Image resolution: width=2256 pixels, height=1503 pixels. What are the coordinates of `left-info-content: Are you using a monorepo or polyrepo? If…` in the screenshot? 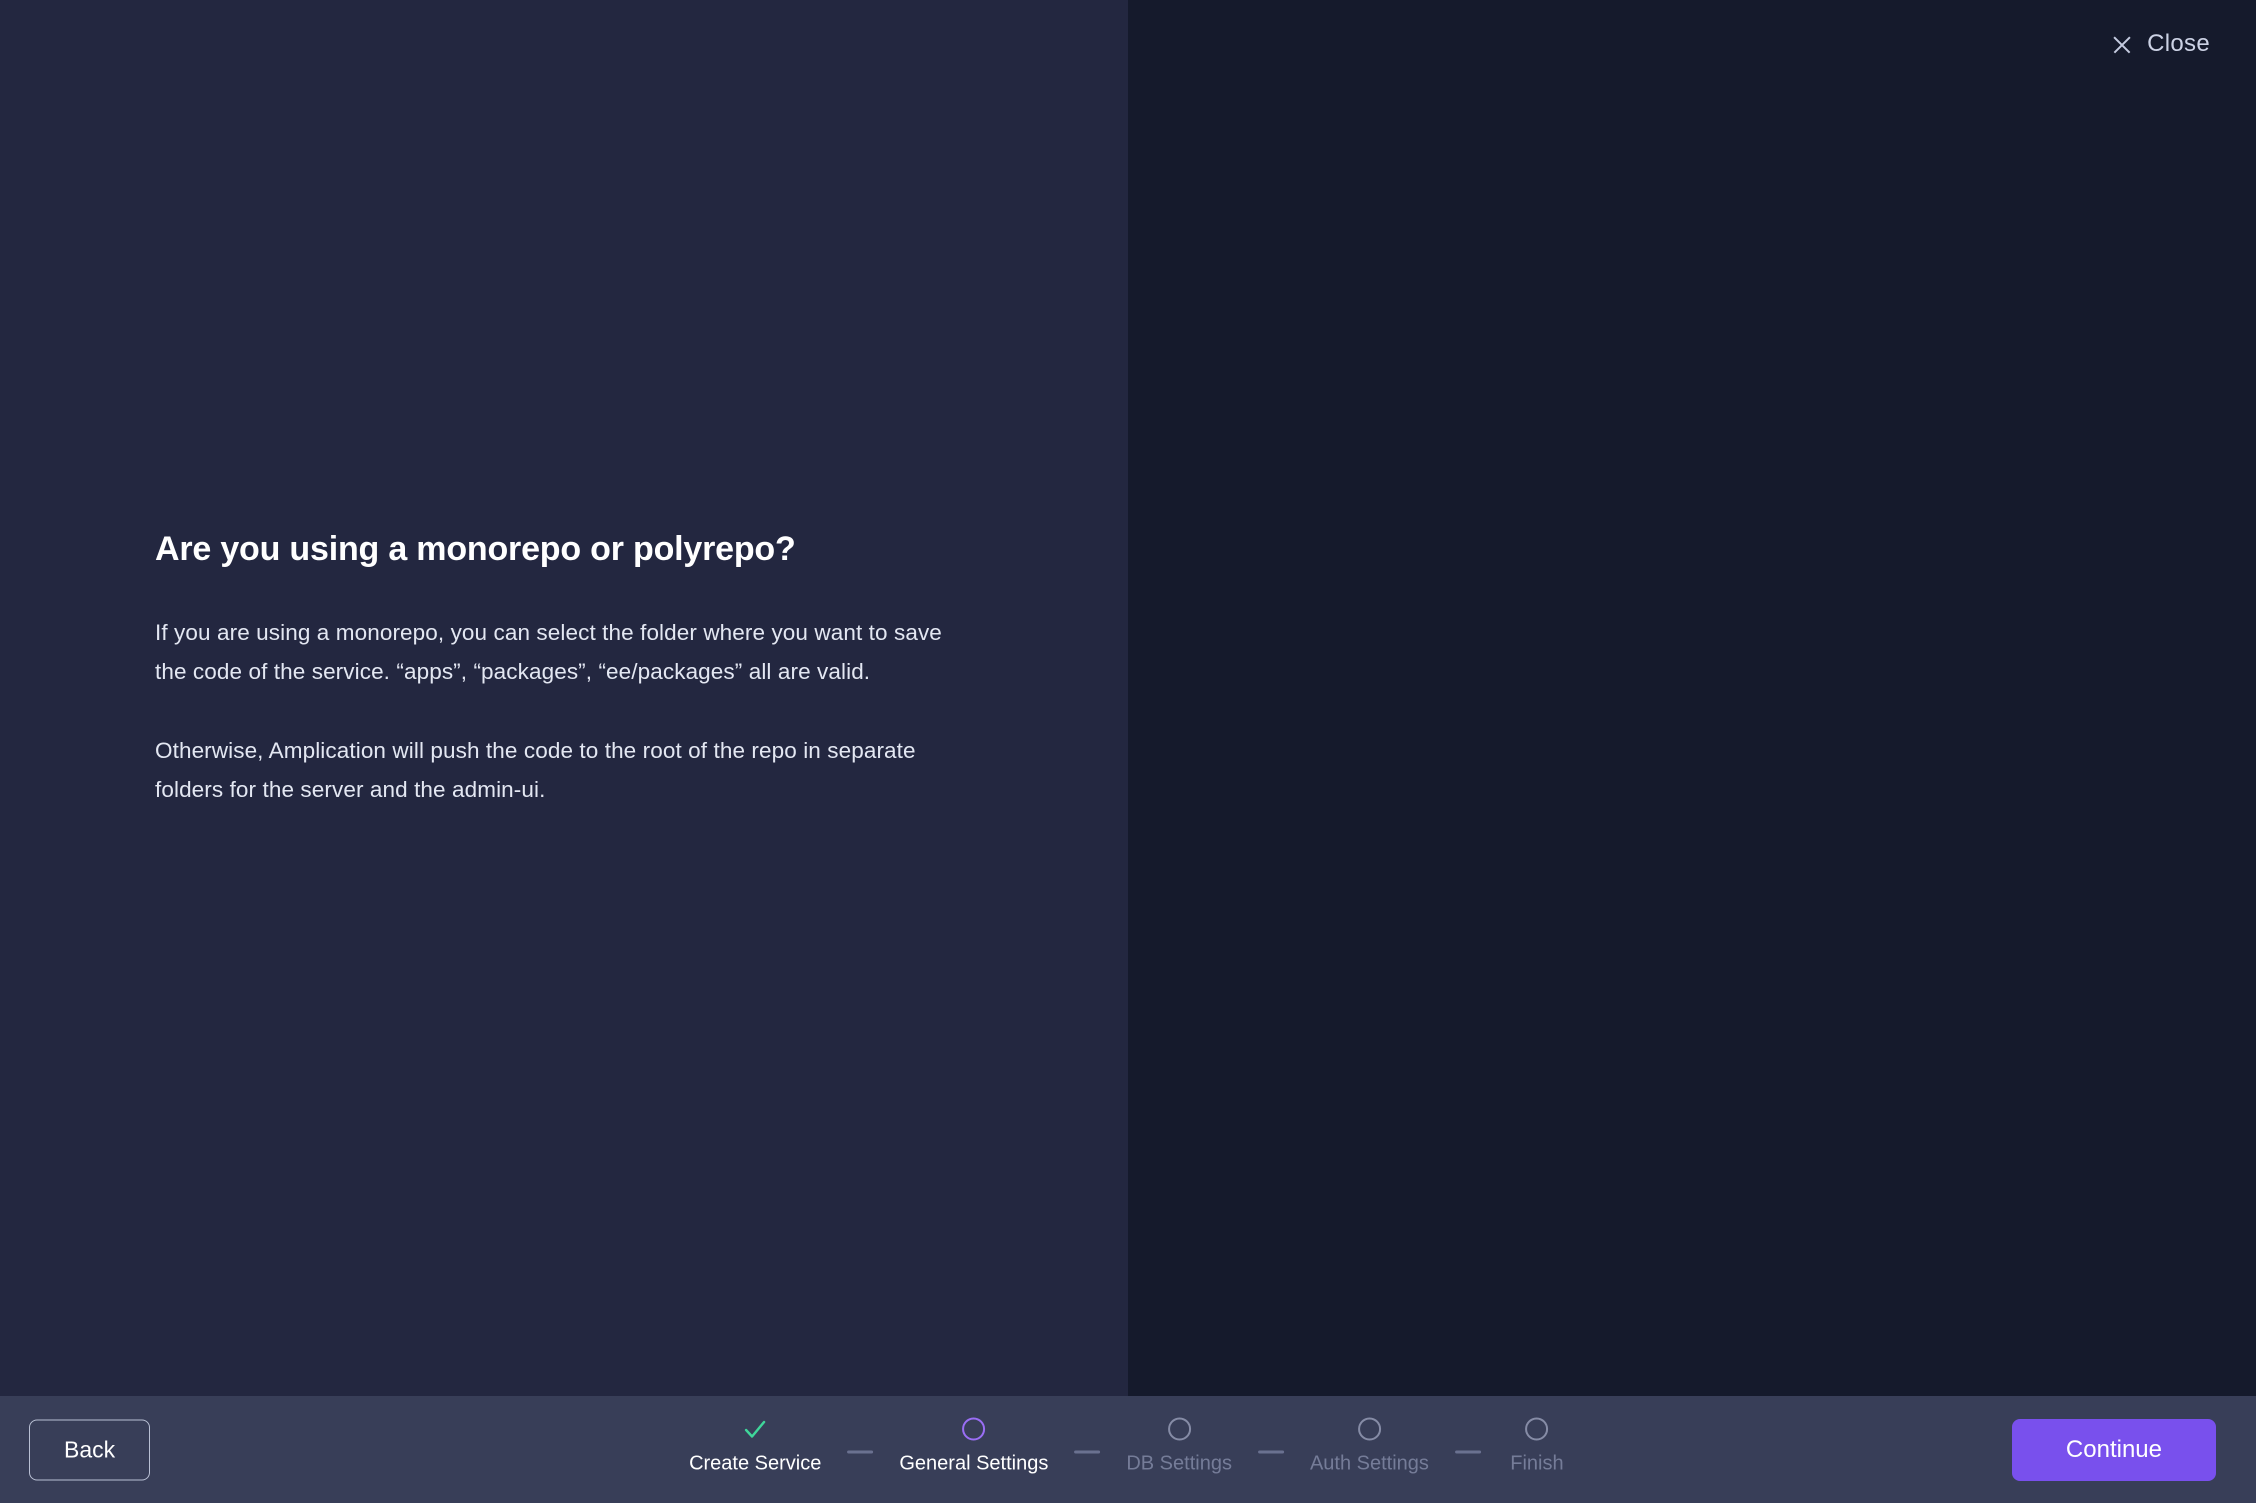 It's located at (565, 669).